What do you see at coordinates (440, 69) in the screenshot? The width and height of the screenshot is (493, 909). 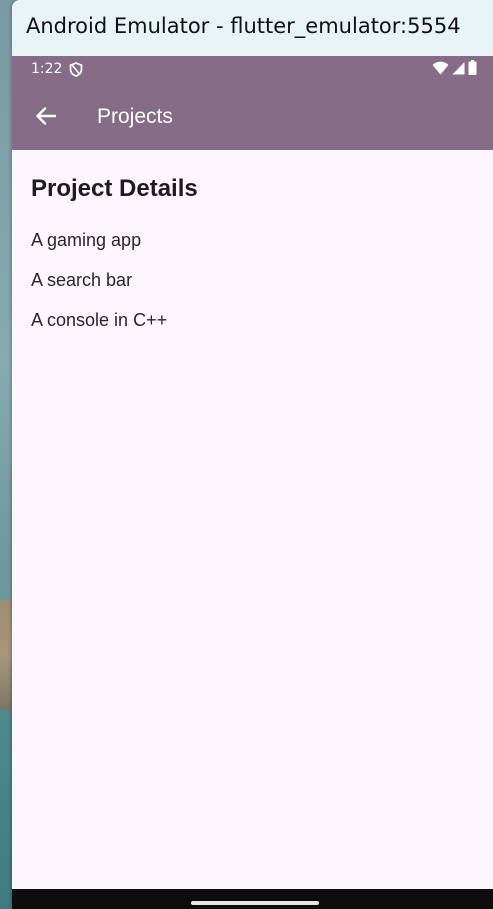 I see `wifi-icon` at bounding box center [440, 69].